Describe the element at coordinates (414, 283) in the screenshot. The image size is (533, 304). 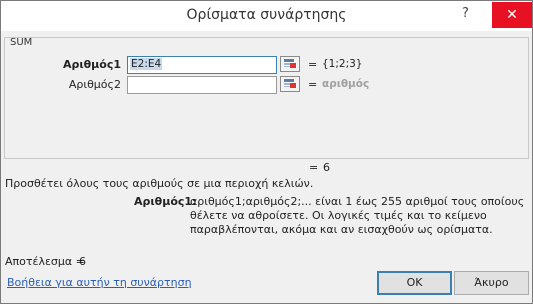
I see `ok-button: OK` at that location.